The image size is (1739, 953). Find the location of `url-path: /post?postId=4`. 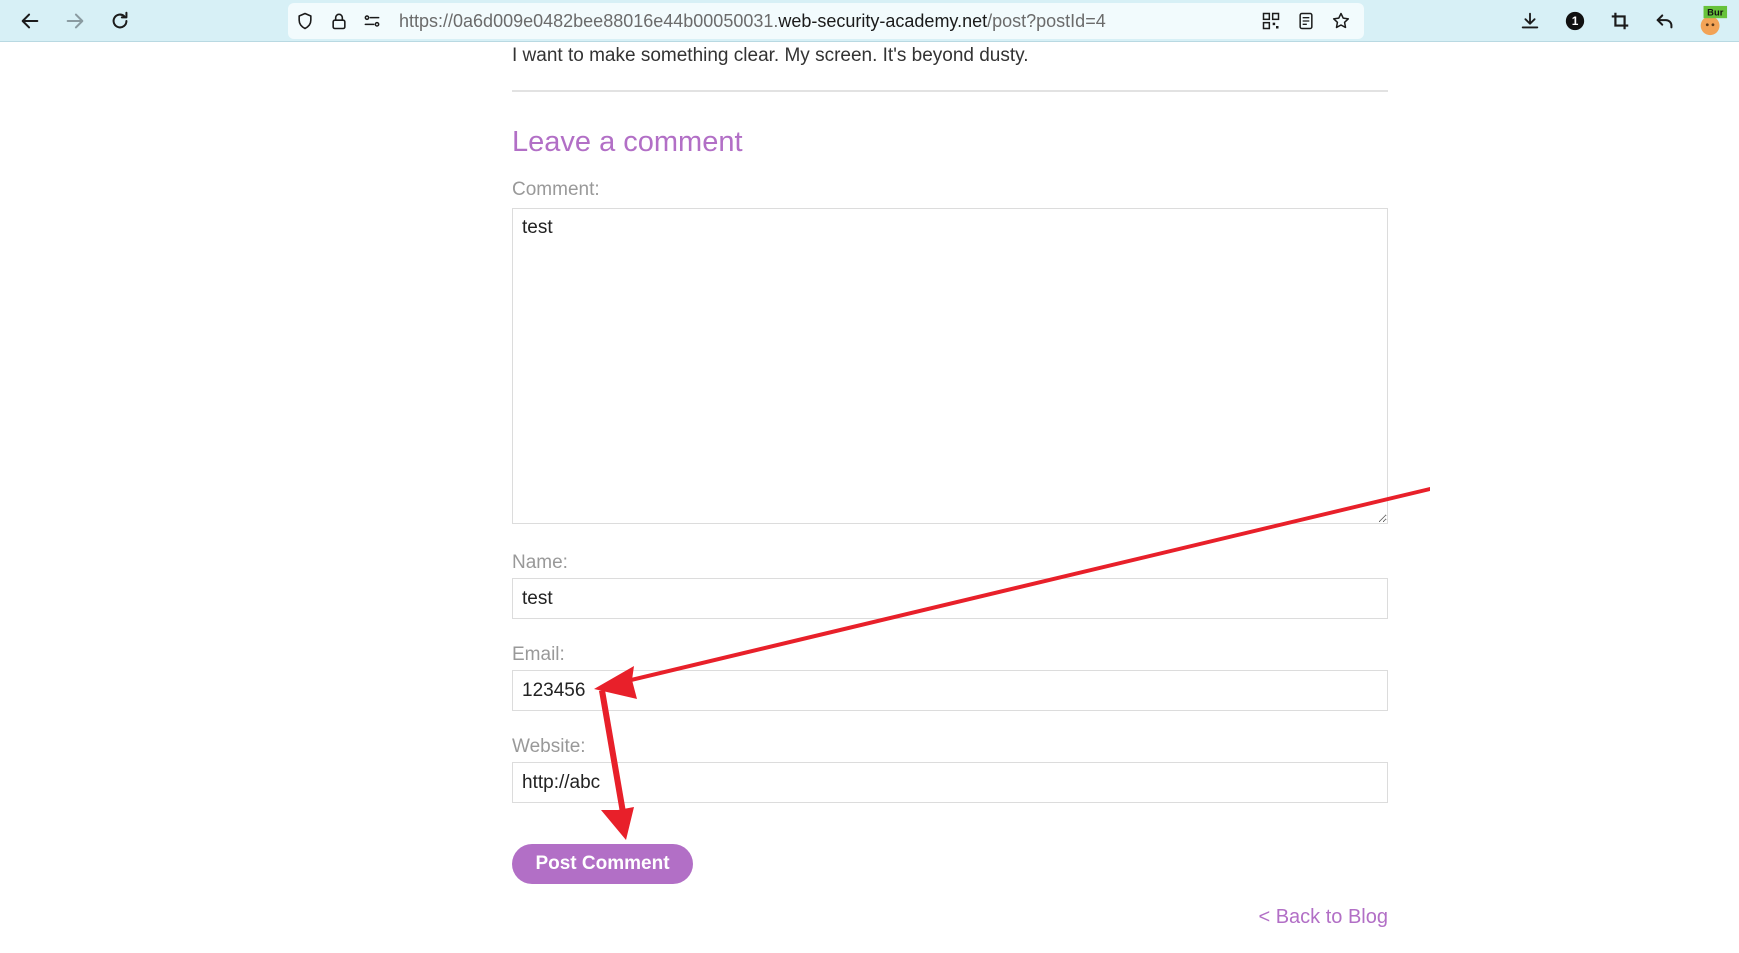

url-path: /post?postId=4 is located at coordinates (1046, 21).